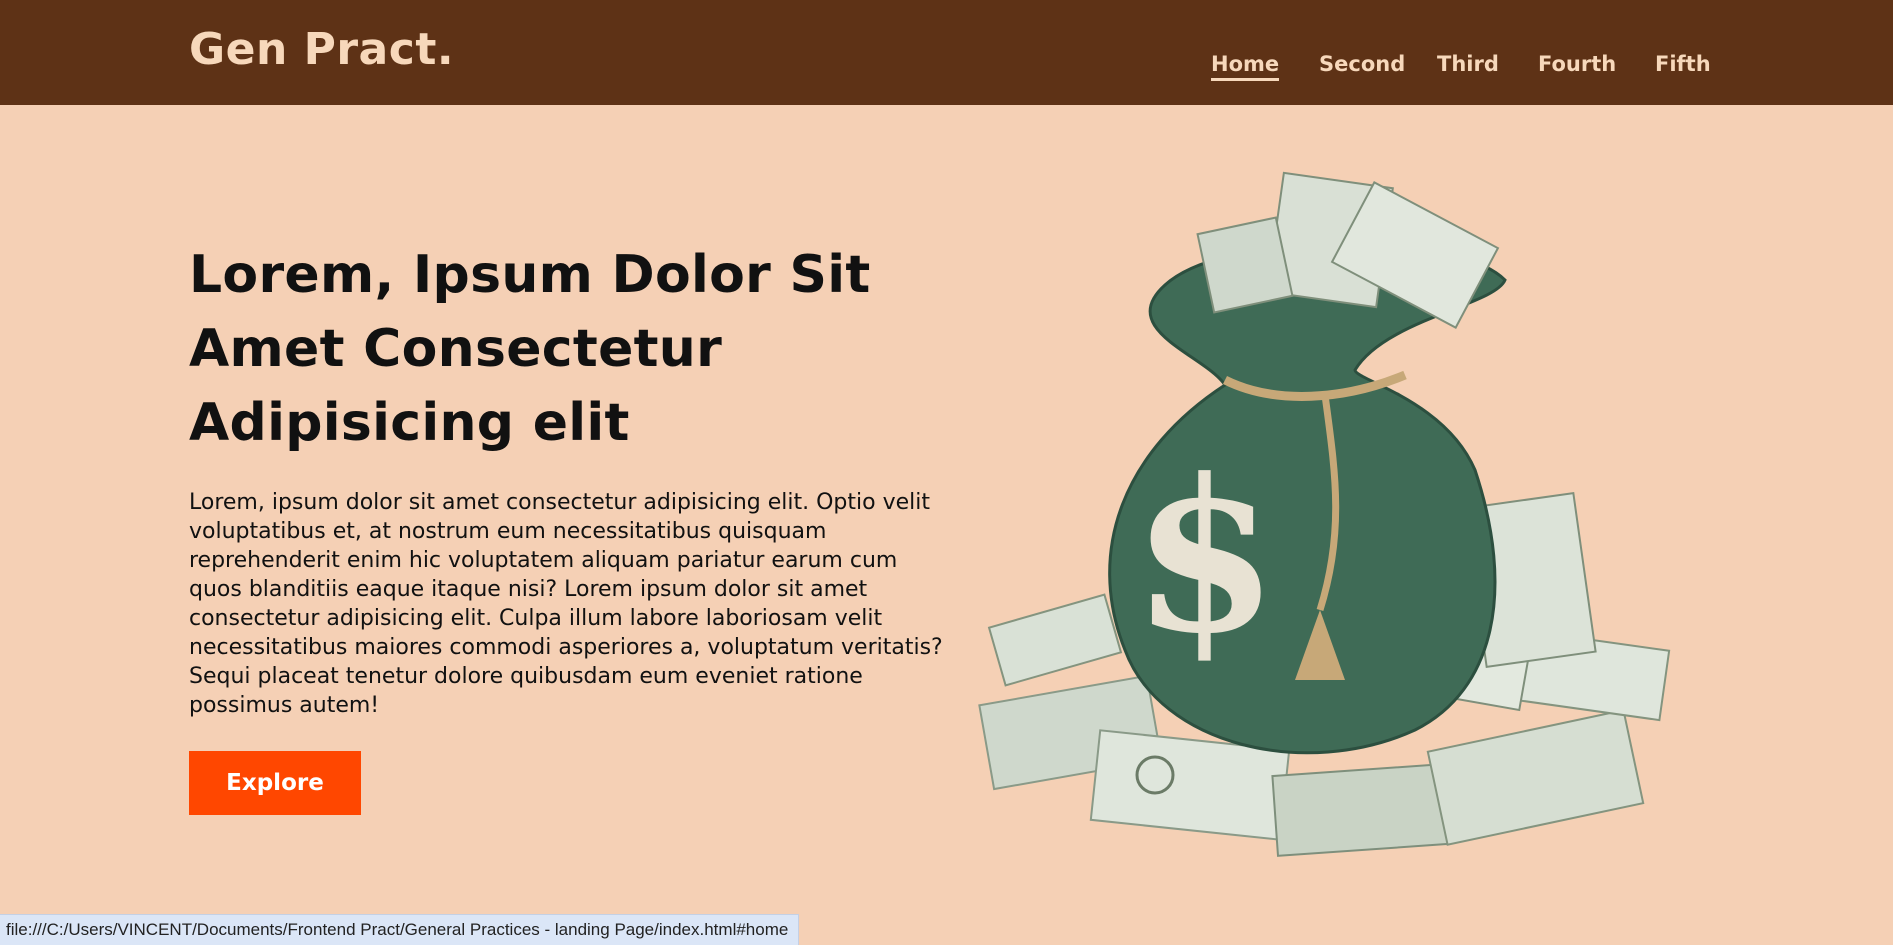  Describe the element at coordinates (275, 783) in the screenshot. I see `explore-button: Explore` at that location.